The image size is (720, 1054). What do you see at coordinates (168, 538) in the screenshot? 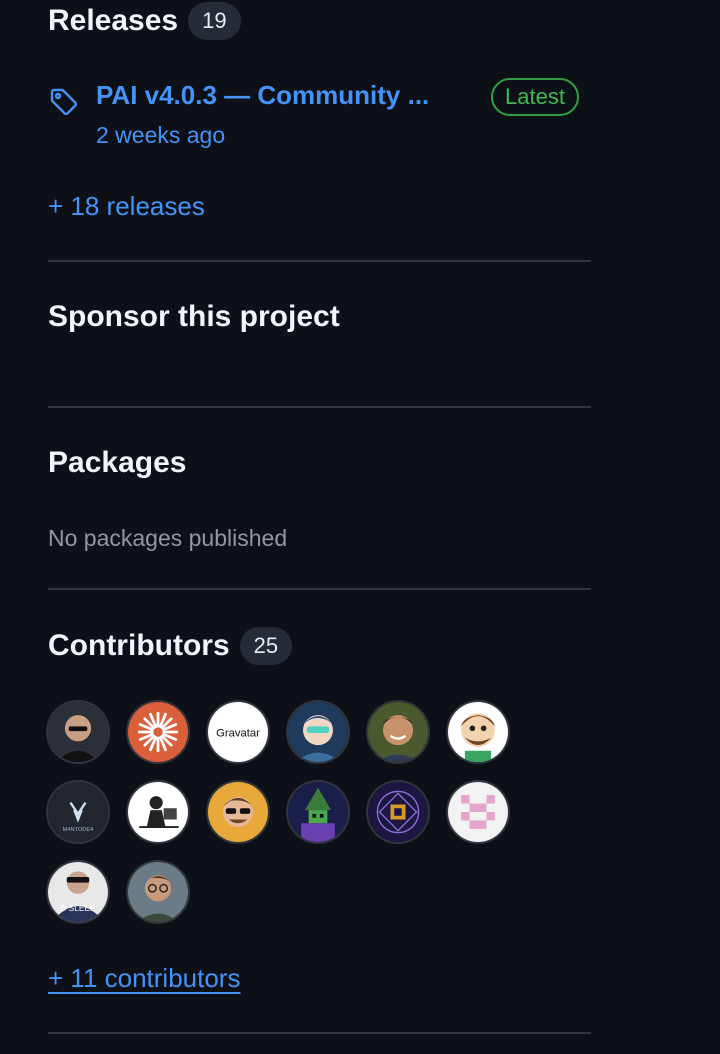
I see `no-packages-text: No packages published` at bounding box center [168, 538].